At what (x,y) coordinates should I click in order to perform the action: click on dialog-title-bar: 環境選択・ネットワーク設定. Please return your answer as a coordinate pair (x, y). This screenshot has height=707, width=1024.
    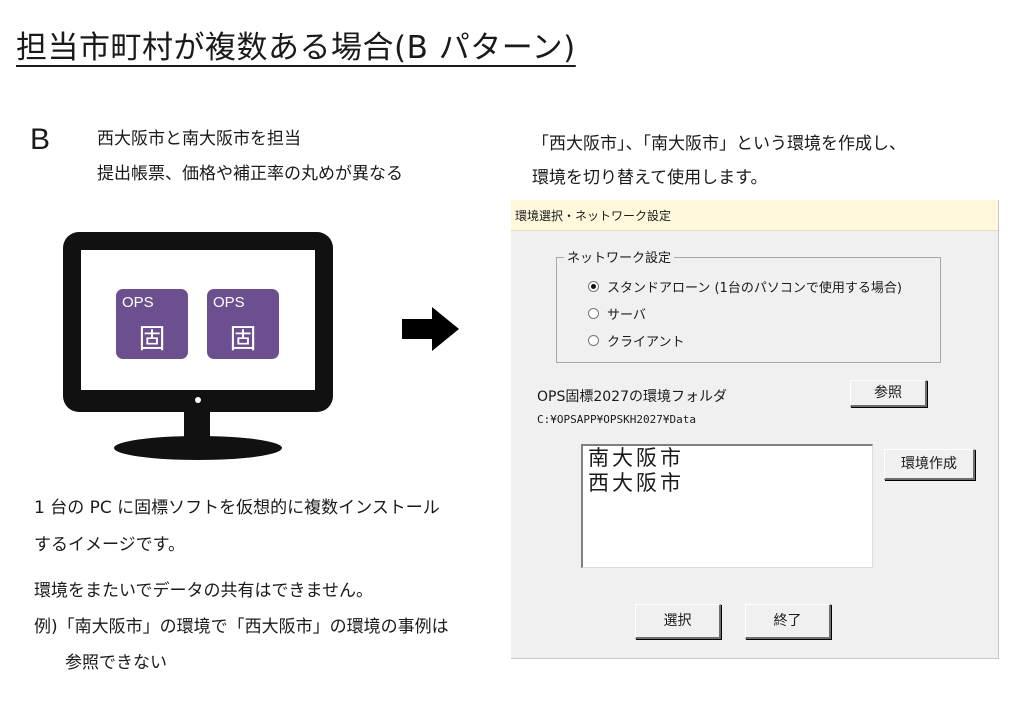
    Looking at the image, I should click on (754, 215).